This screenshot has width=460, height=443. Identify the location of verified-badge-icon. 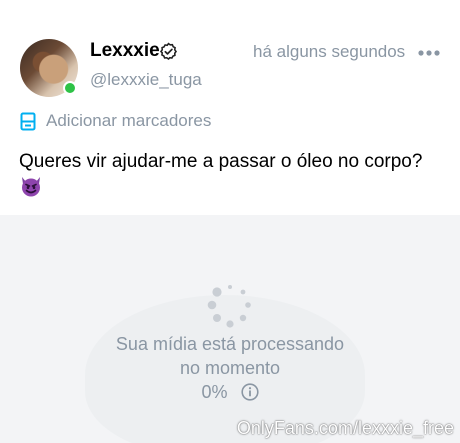
(168, 51).